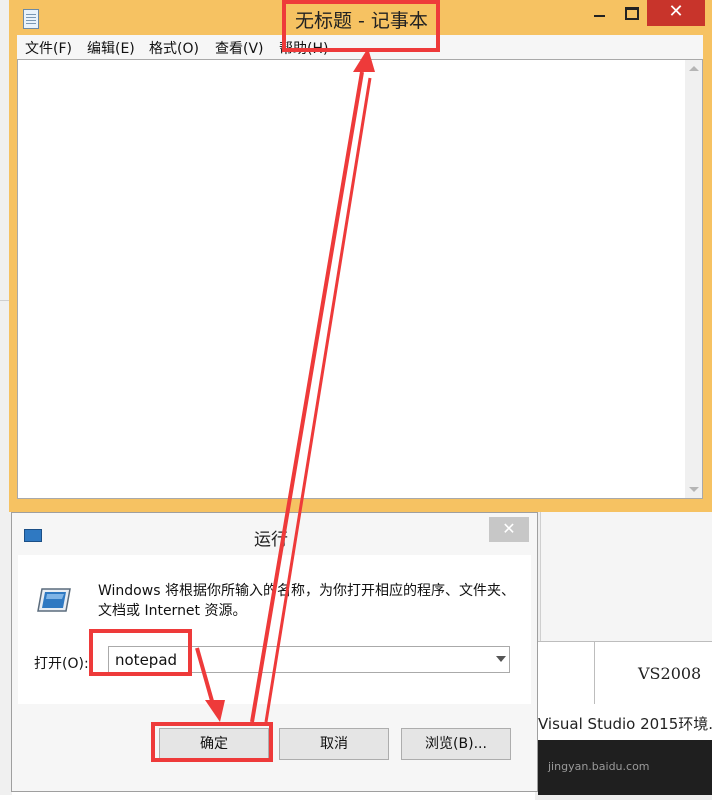 The width and height of the screenshot is (712, 800). What do you see at coordinates (501, 659) in the screenshot?
I see `chevron-down-icon` at bounding box center [501, 659].